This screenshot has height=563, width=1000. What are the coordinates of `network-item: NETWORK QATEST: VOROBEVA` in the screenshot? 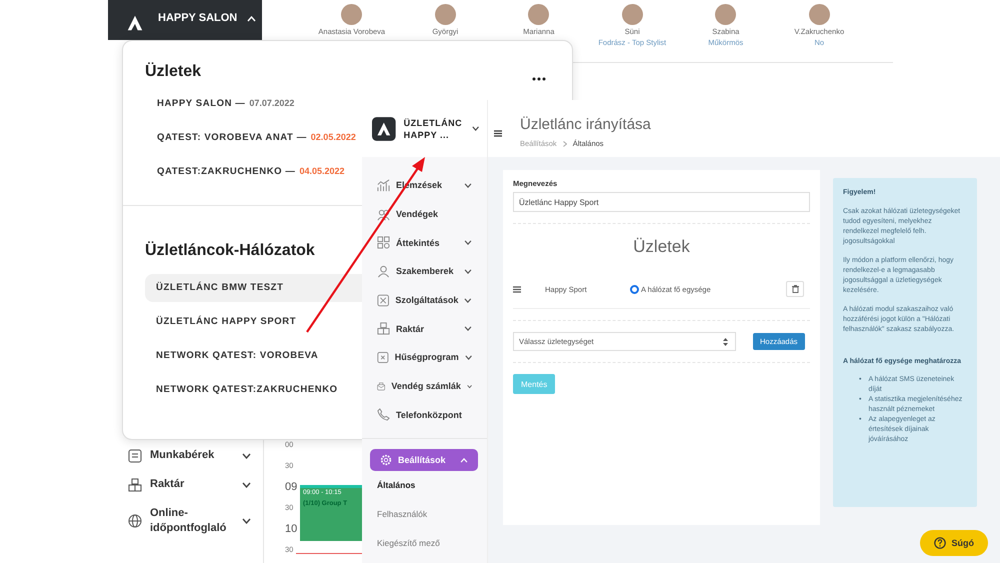 It's located at (253, 356).